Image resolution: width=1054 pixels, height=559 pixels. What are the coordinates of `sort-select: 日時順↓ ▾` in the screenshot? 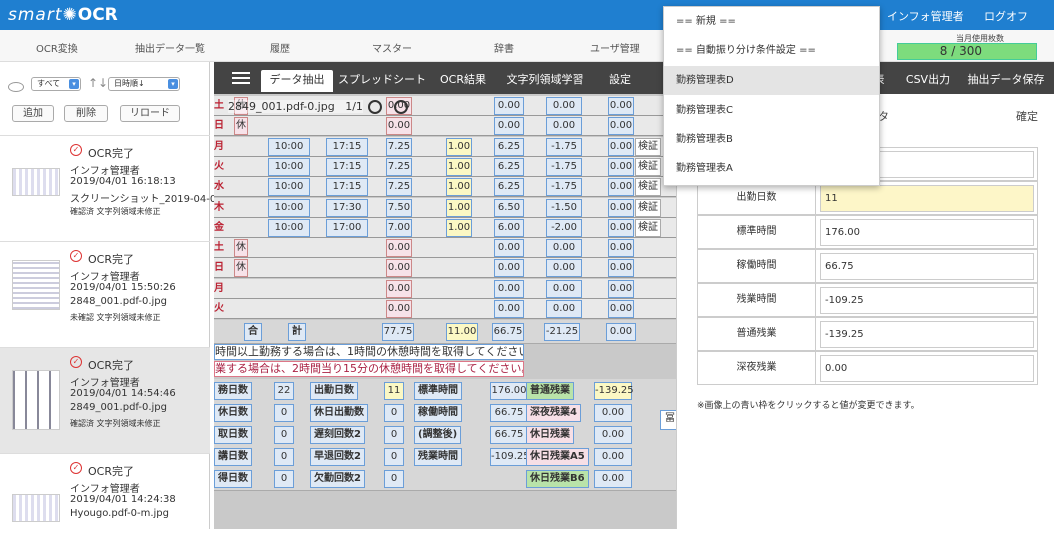 It's located at (144, 84).